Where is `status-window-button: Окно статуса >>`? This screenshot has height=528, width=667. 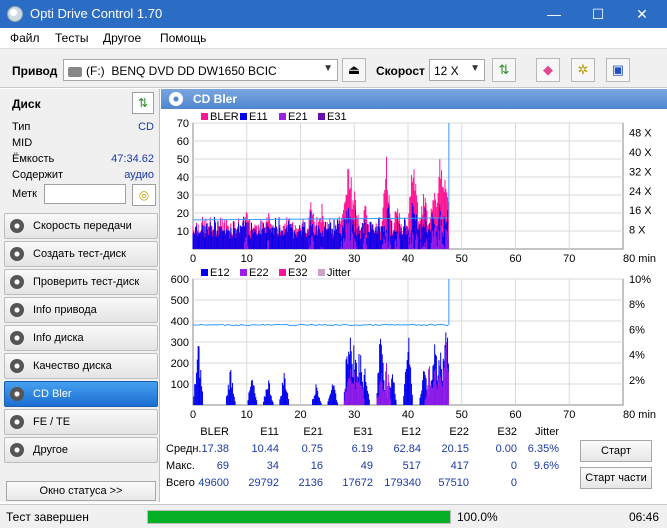
status-window-button: Окно статуса >> is located at coordinates (81, 491).